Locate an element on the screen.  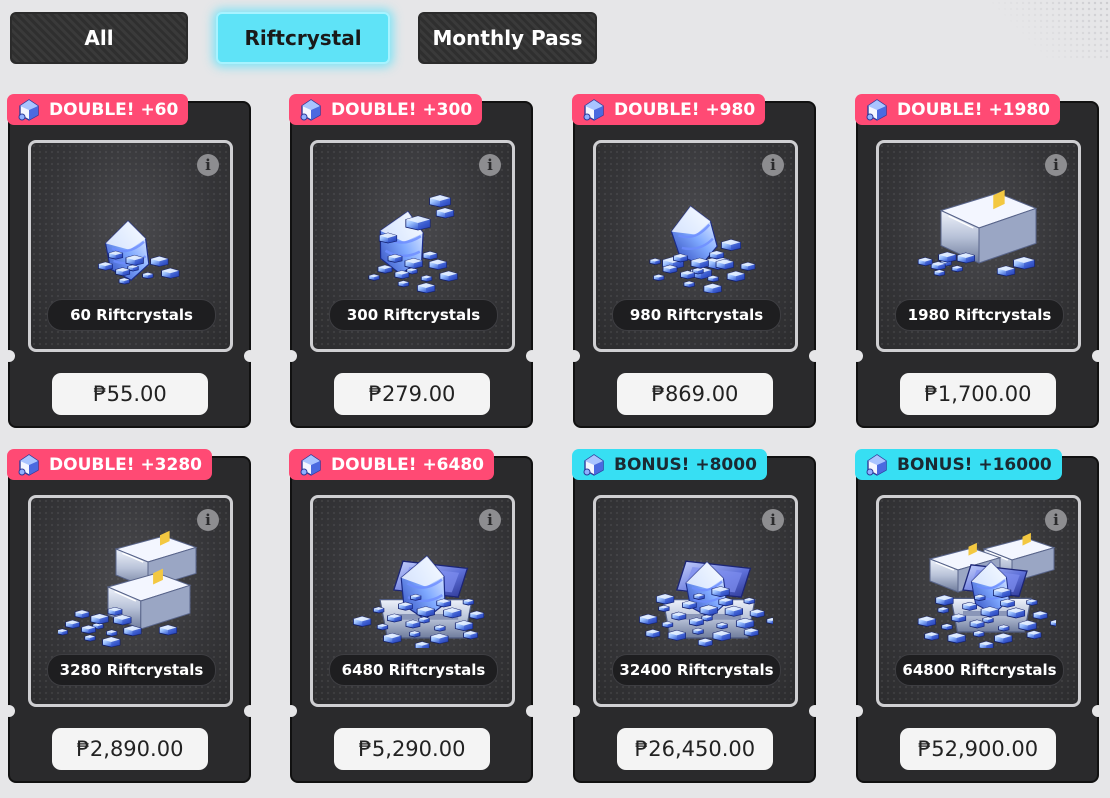
bonus-badge: DOUBLE! +3280 is located at coordinates (109, 464).